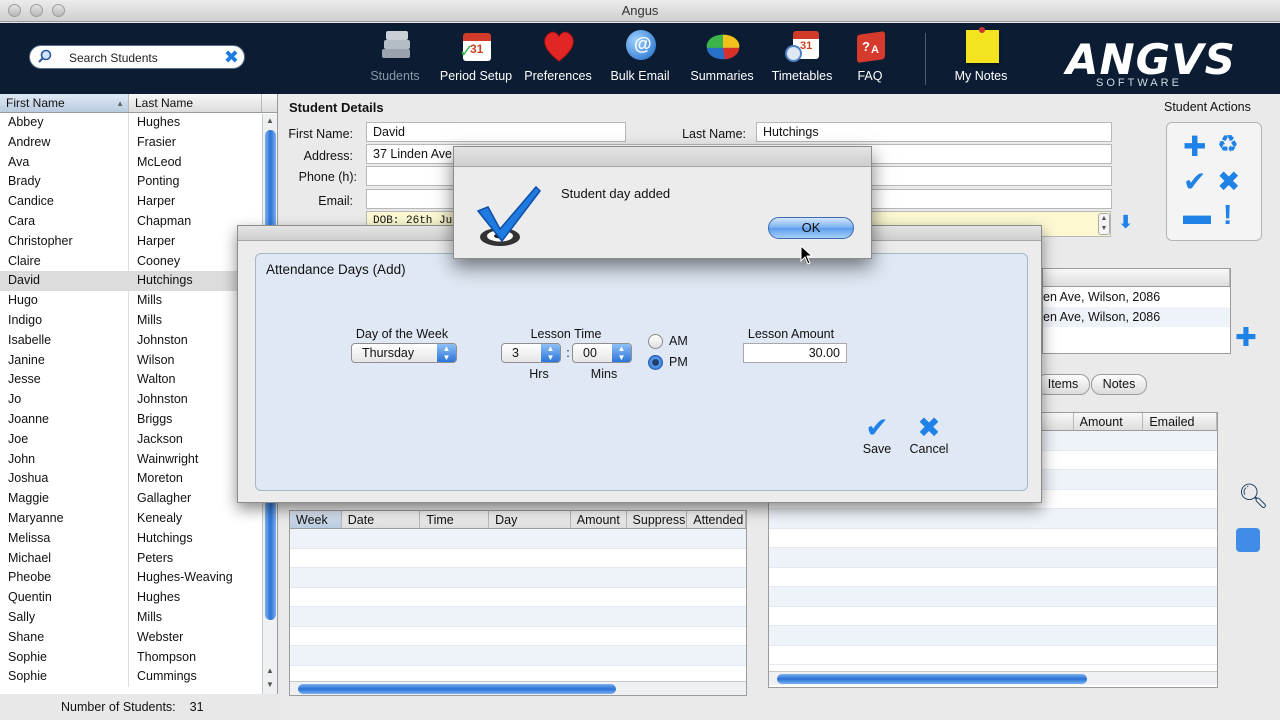 This screenshot has height=720, width=1280. I want to click on toolbar-period-setup-button: 31 ✓ Period Setup, so click(476, 55).